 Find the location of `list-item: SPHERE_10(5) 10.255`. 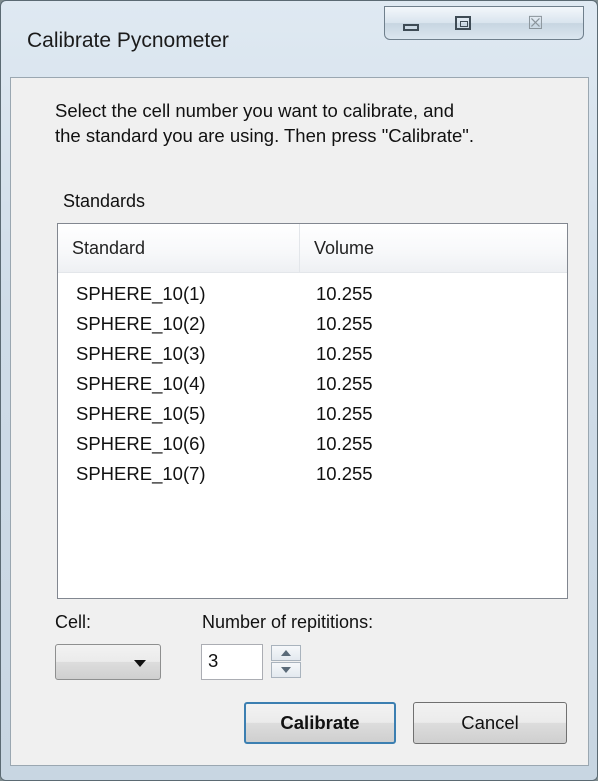

list-item: SPHERE_10(5) 10.255 is located at coordinates (312, 415).